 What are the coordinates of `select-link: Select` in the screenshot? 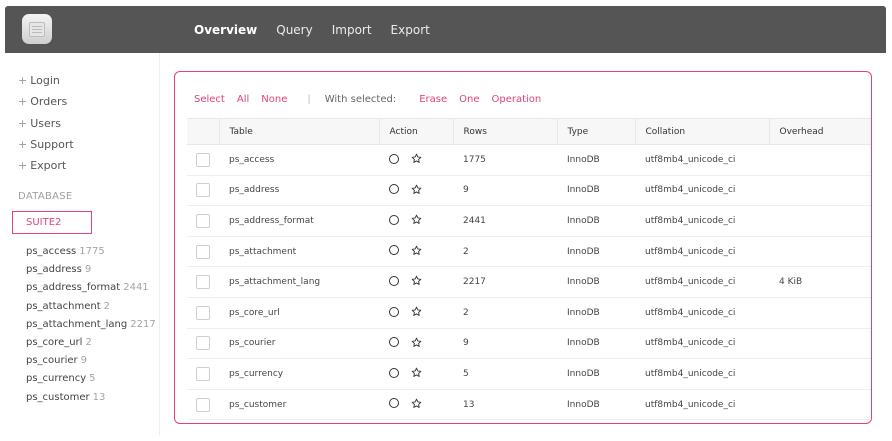 It's located at (209, 99).